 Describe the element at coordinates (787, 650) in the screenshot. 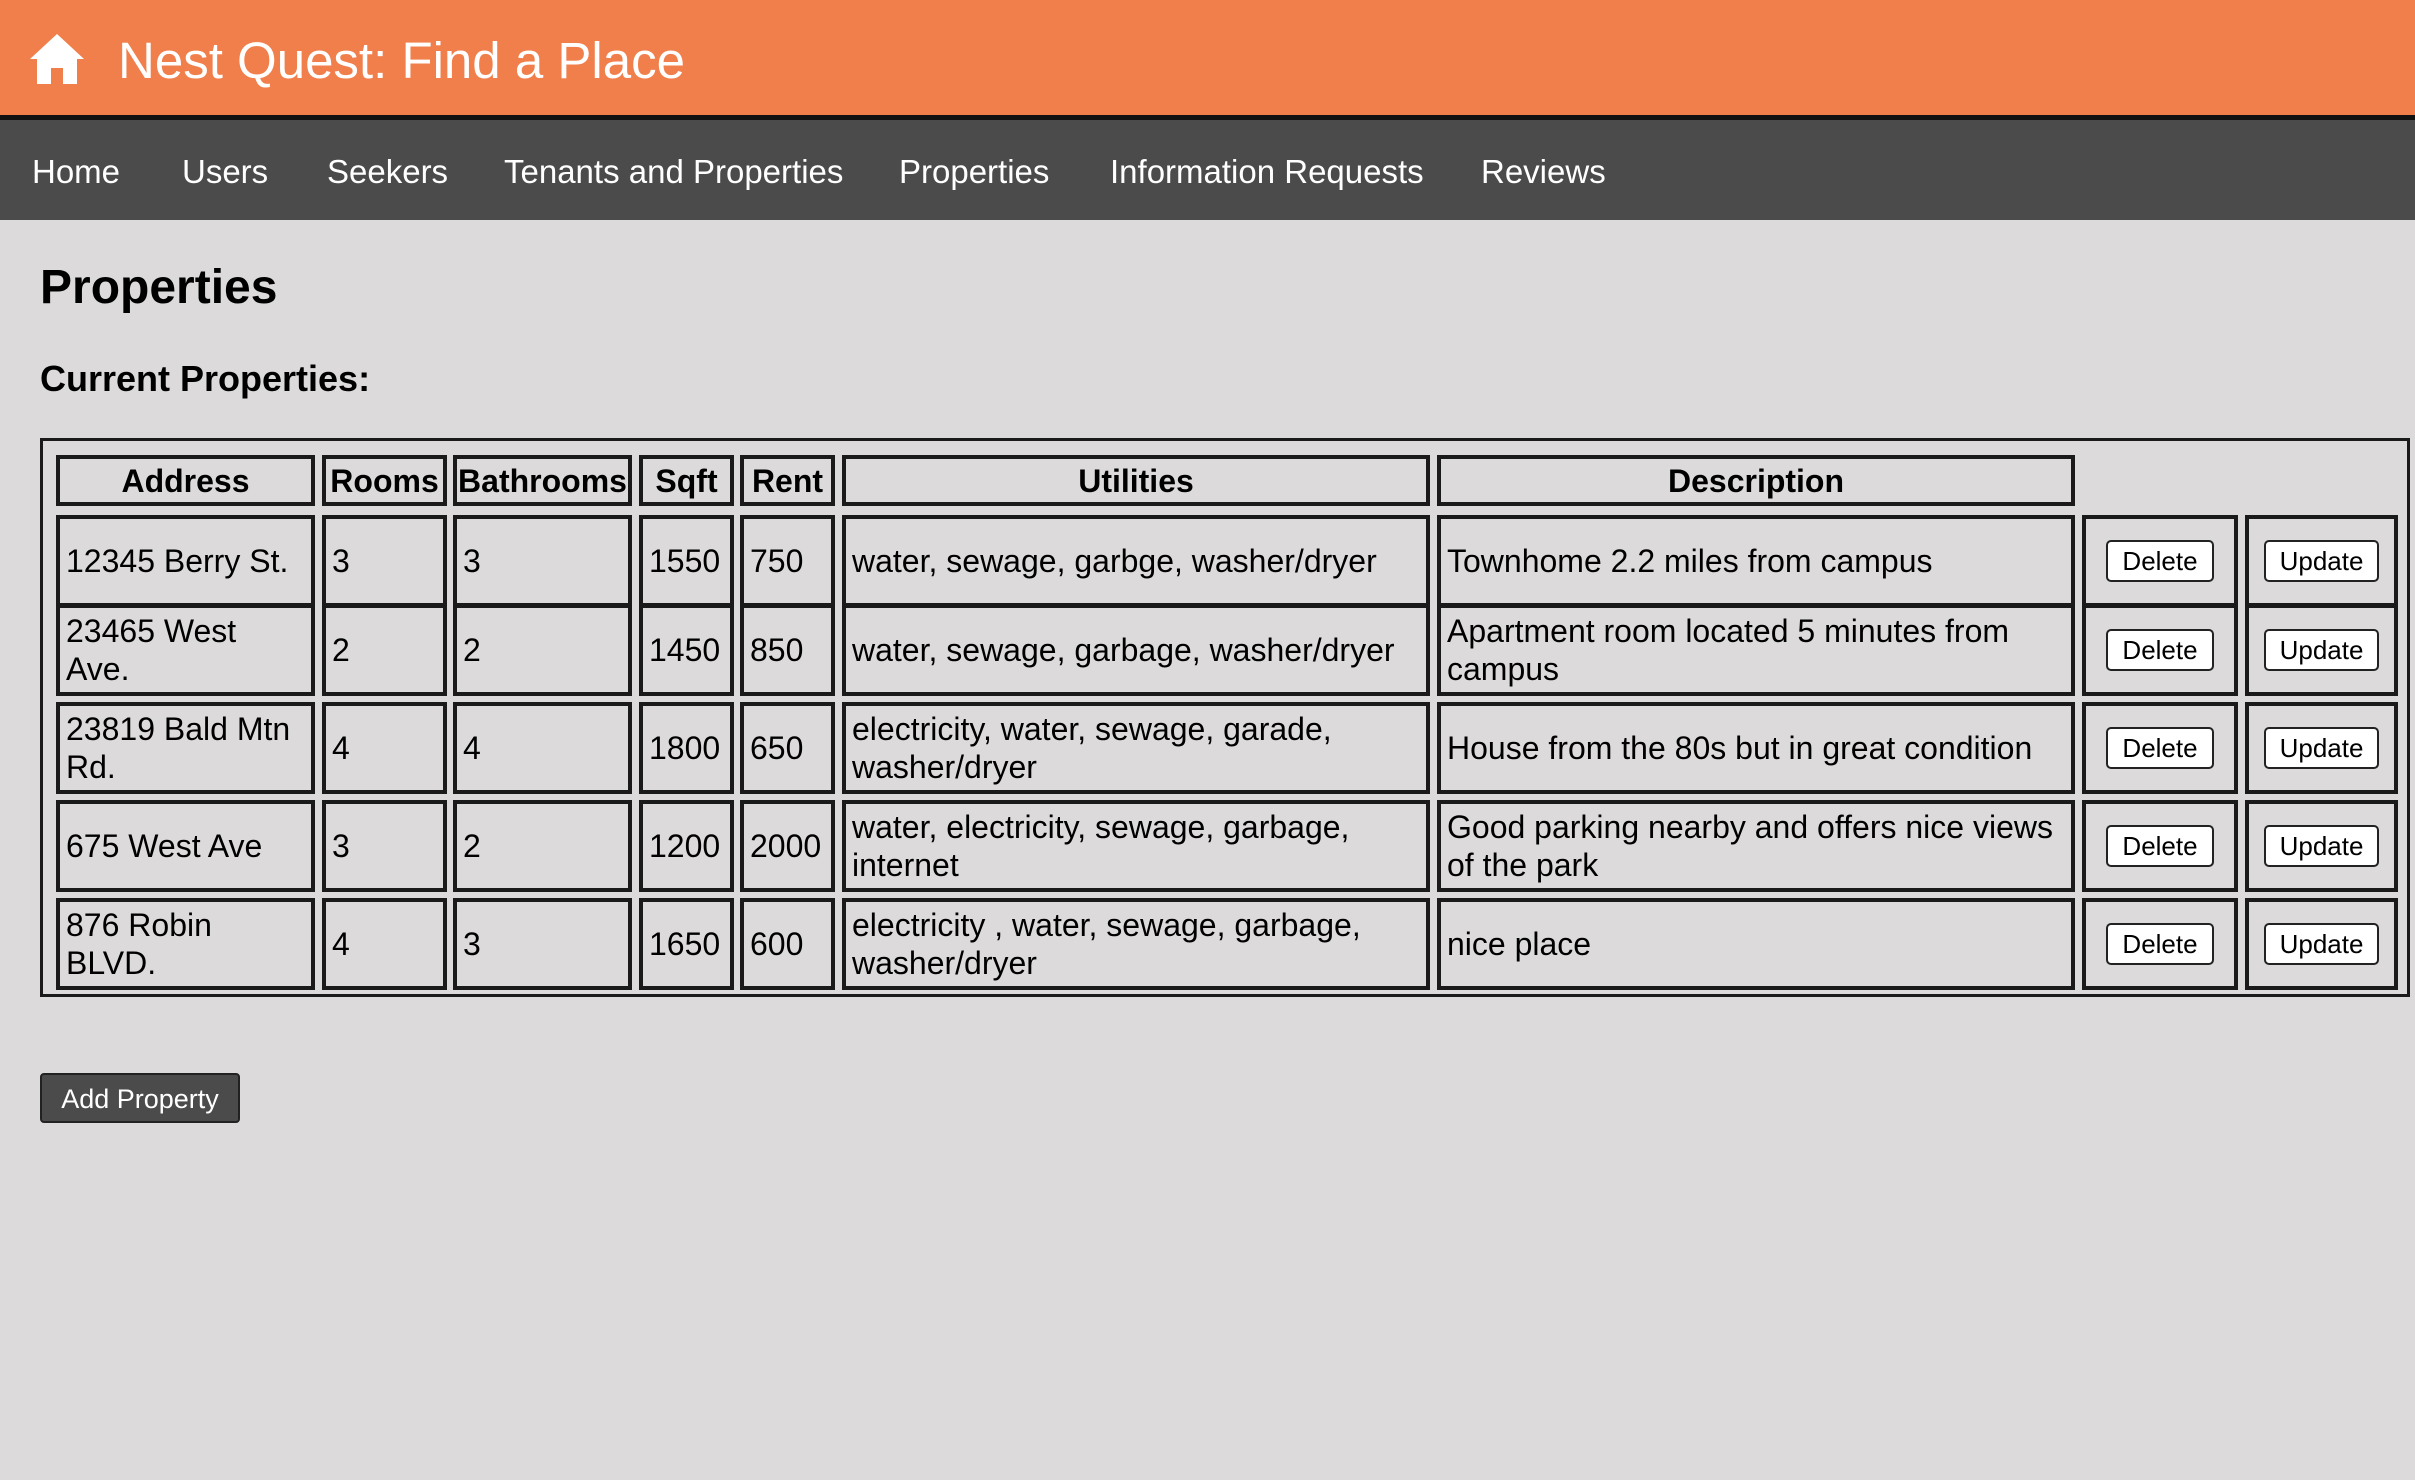

I see `cell-rent: 850` at that location.